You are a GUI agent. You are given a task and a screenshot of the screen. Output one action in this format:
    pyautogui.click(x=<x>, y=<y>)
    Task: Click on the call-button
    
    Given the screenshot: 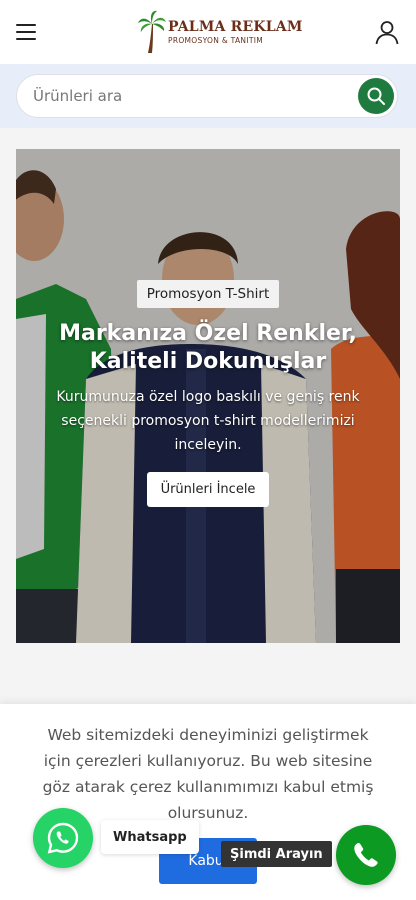 What is the action you would take?
    pyautogui.click(x=366, y=855)
    